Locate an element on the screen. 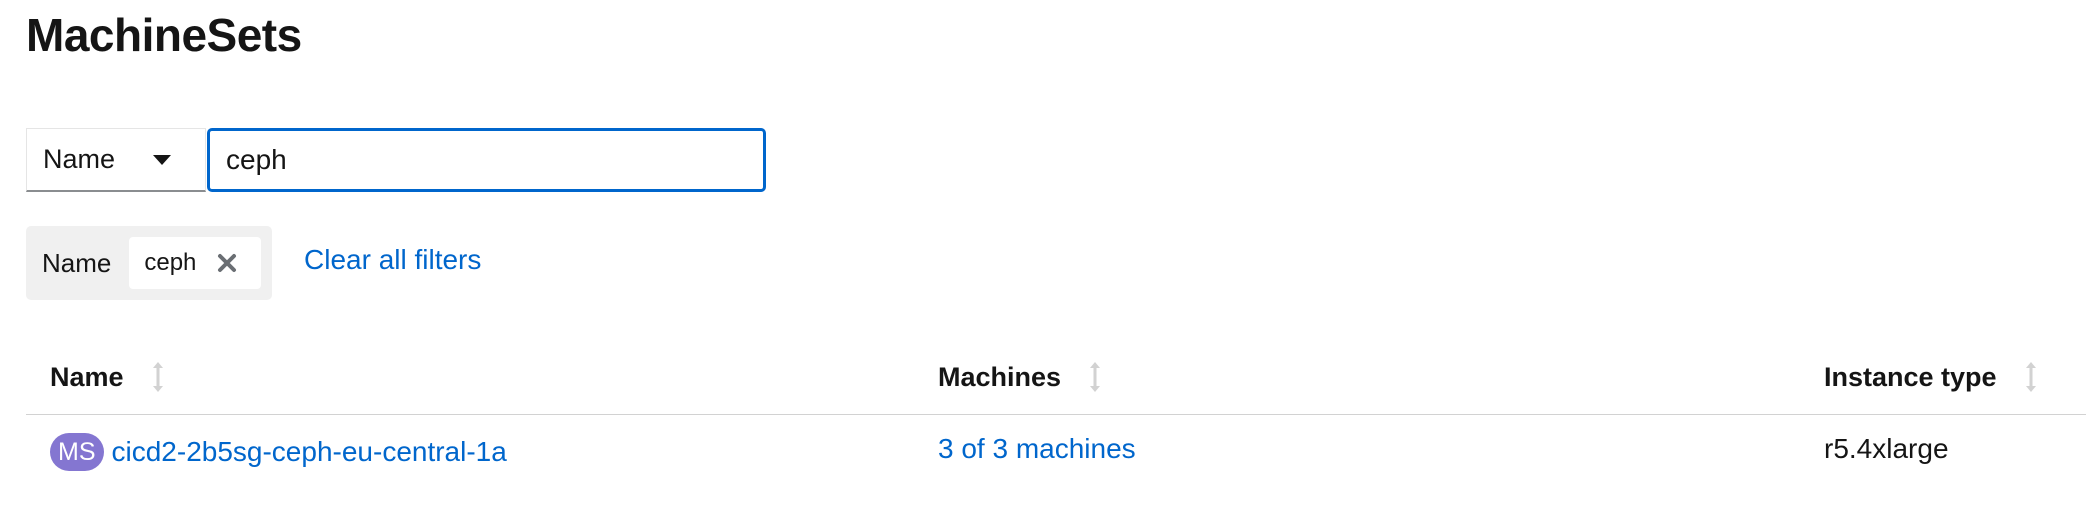 The image size is (2086, 506). cell-name: MS cicd2-2b5sg-ceph-eu-central-1a is located at coordinates (278, 452).